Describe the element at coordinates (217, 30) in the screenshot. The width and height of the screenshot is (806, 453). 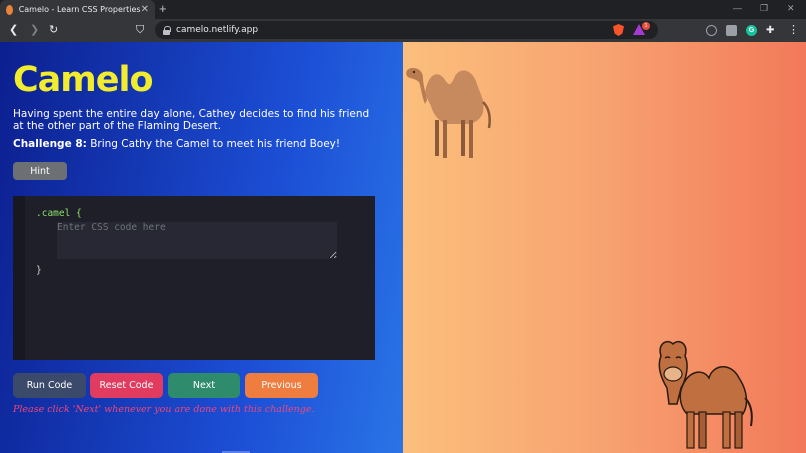
I see `url-text: camelo.netlify.app` at that location.